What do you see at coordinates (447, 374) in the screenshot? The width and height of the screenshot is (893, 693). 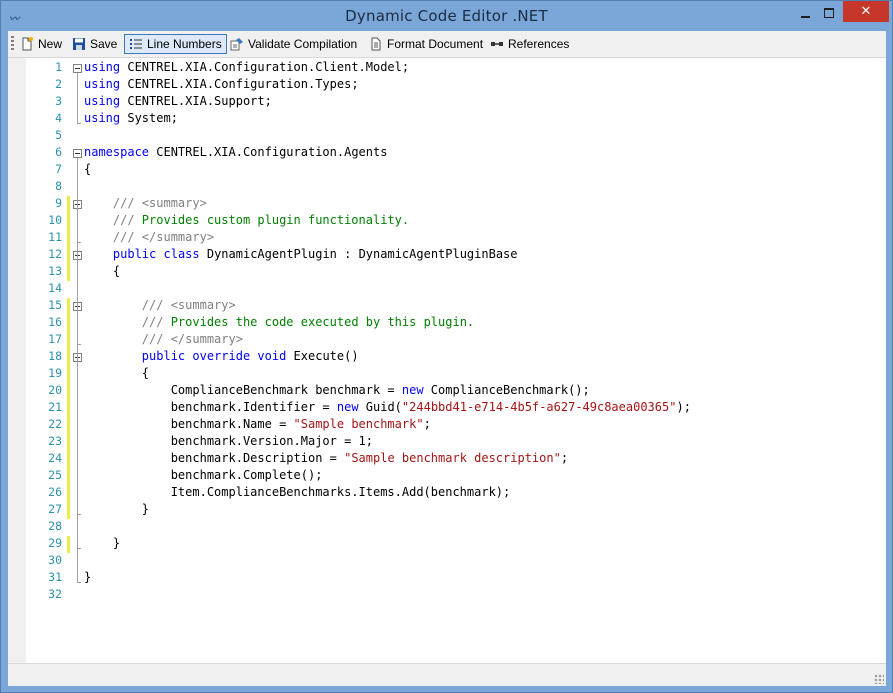 I see `code-line: 19 {` at bounding box center [447, 374].